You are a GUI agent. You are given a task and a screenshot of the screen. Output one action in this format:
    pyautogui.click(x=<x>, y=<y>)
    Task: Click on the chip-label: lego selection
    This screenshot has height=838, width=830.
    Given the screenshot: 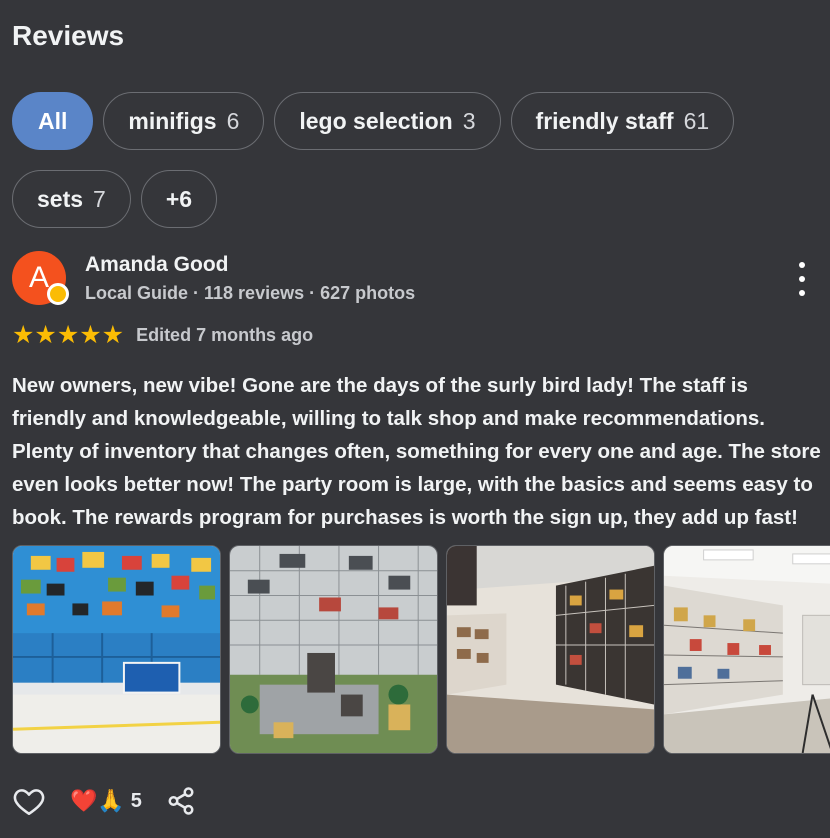 What is the action you would take?
    pyautogui.click(x=376, y=120)
    